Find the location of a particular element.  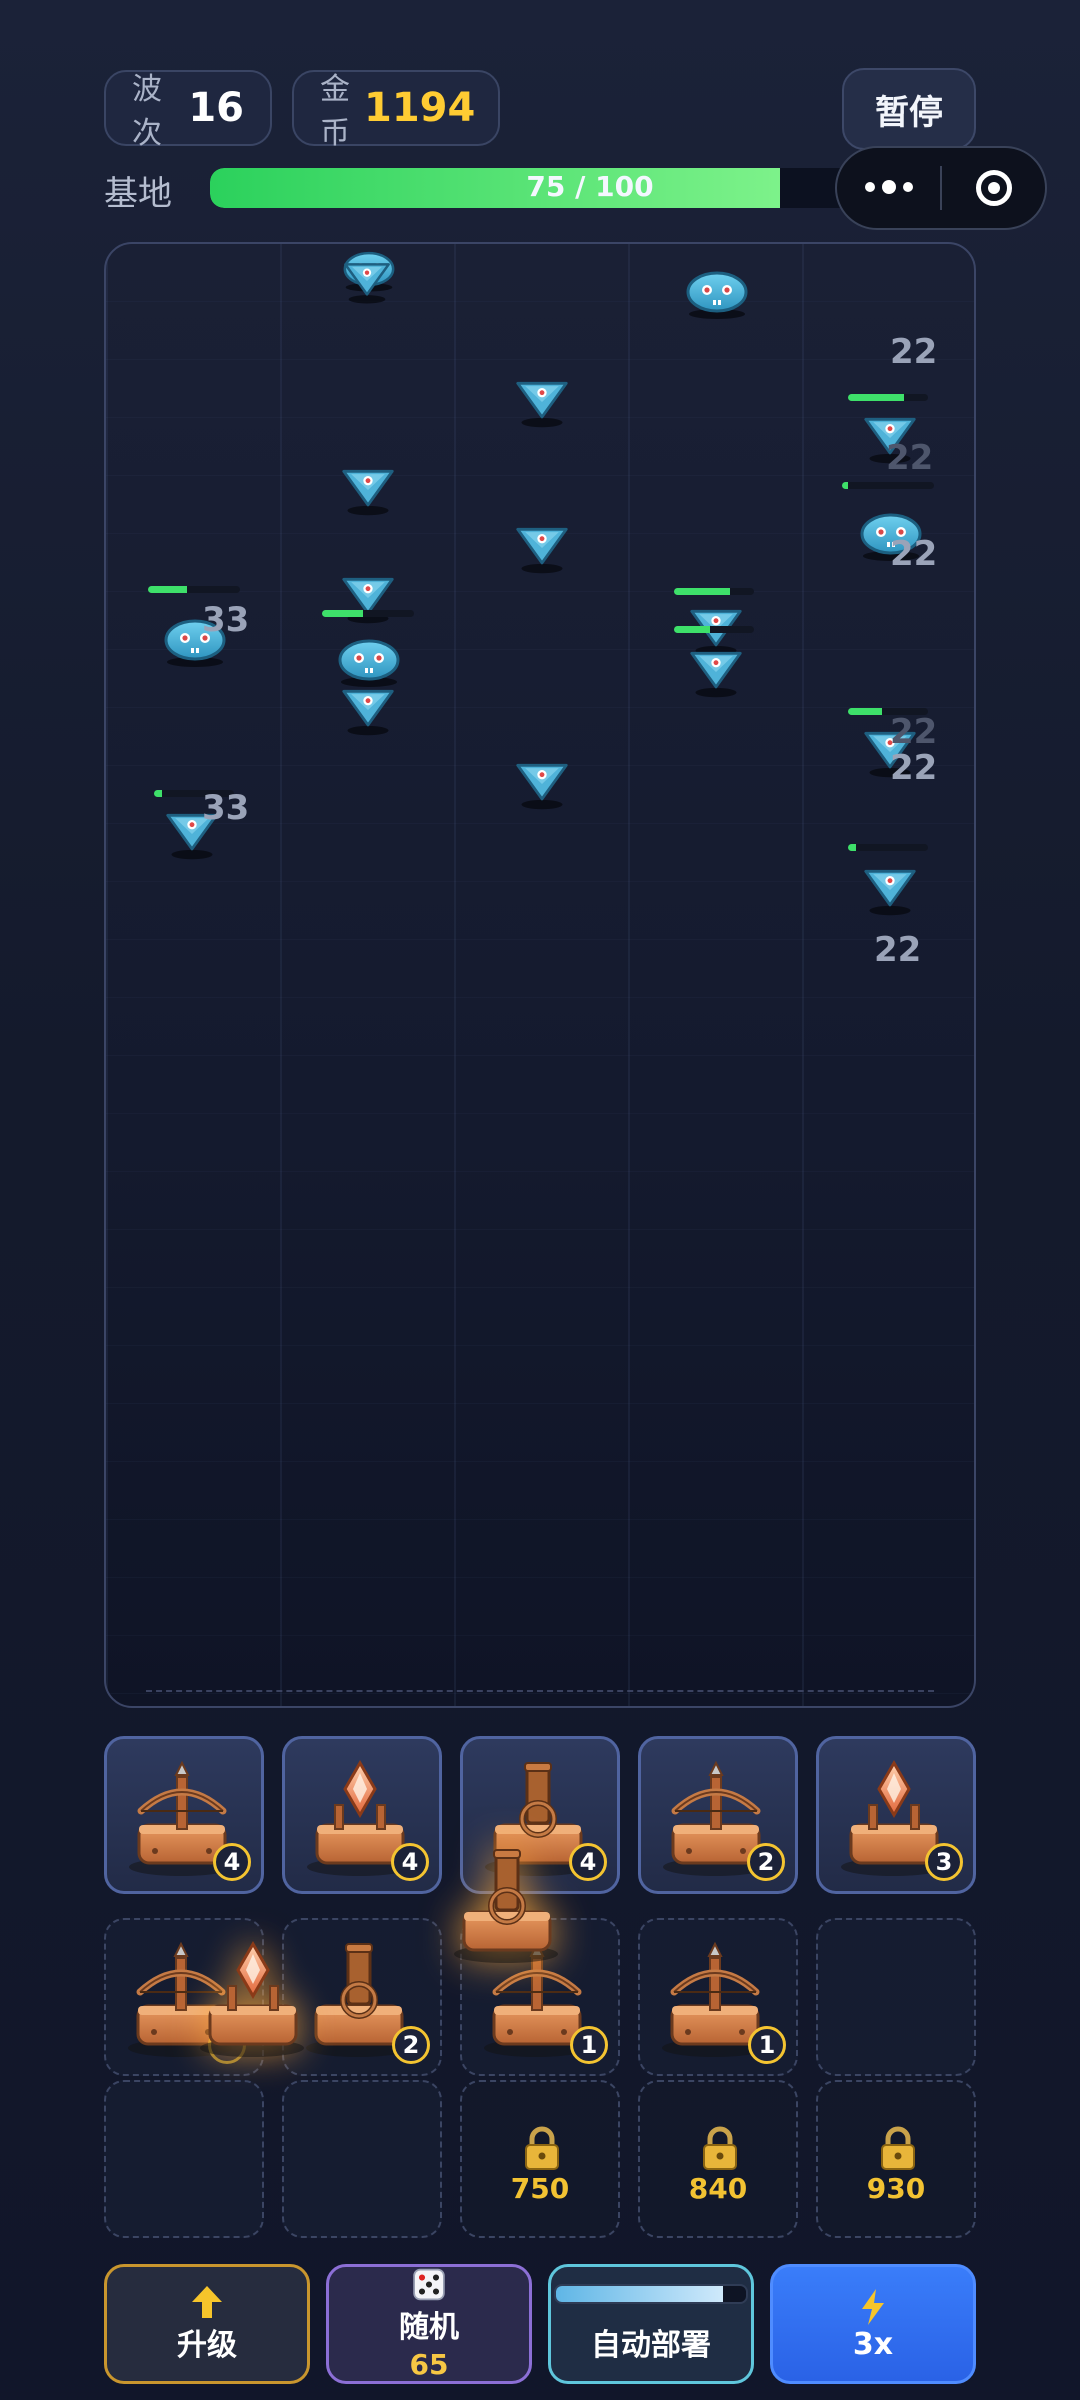

wave-counter: 波次 16 is located at coordinates (188, 110).